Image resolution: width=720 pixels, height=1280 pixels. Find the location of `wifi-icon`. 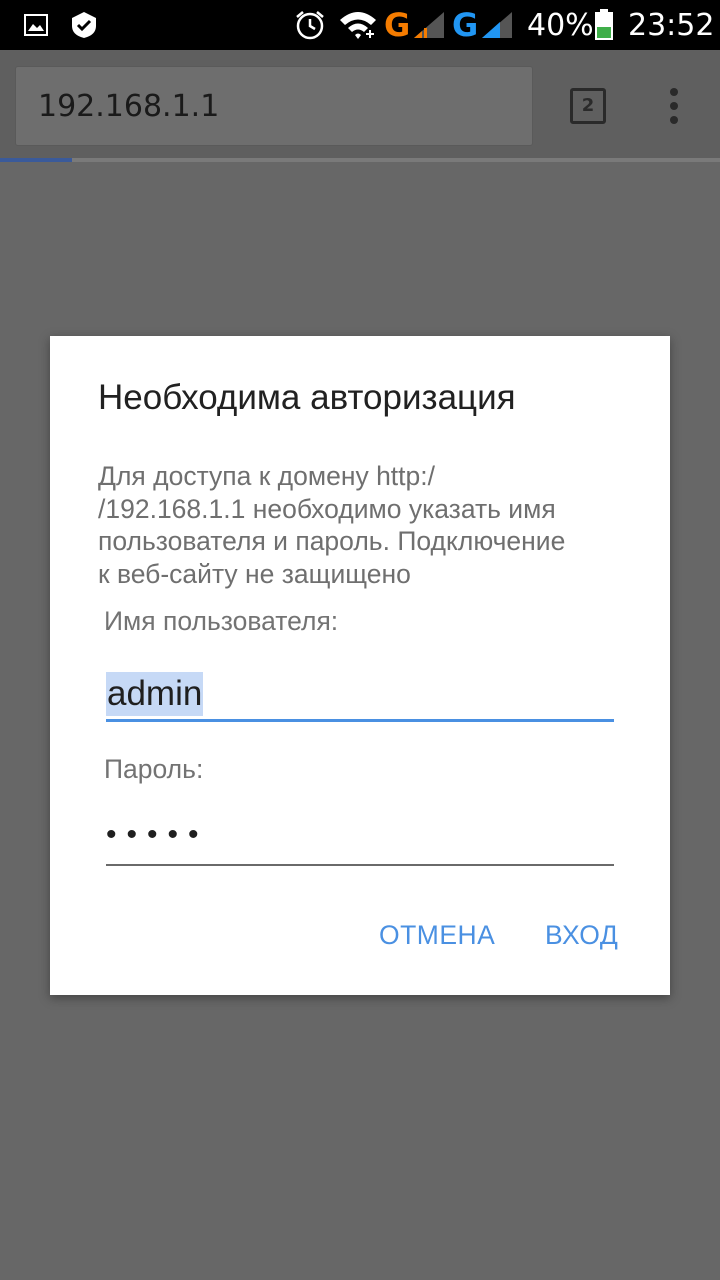

wifi-icon is located at coordinates (358, 25).